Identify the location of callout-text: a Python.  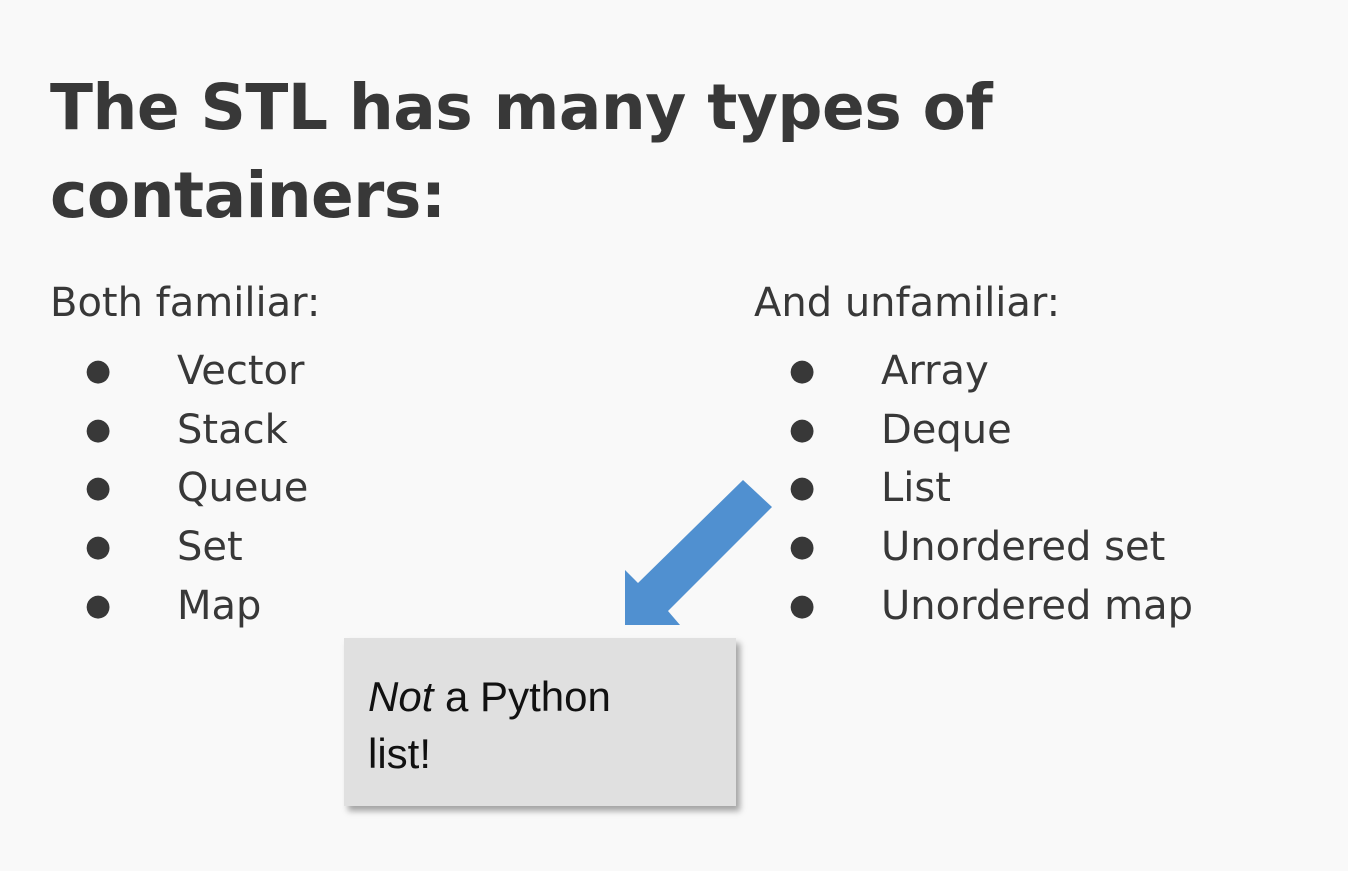
(522, 696).